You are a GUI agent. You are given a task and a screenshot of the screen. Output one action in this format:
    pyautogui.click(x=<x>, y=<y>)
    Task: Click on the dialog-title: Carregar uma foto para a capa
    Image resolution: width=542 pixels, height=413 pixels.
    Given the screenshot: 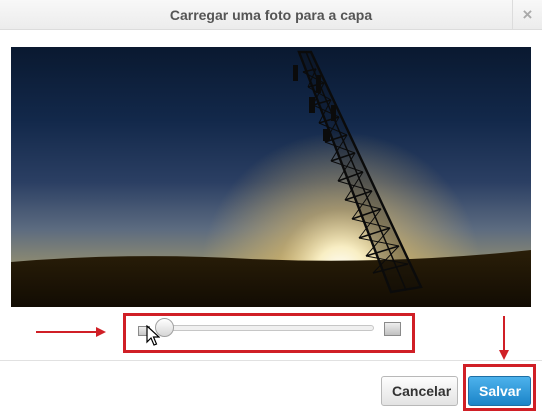 What is the action you would take?
    pyautogui.click(x=271, y=15)
    